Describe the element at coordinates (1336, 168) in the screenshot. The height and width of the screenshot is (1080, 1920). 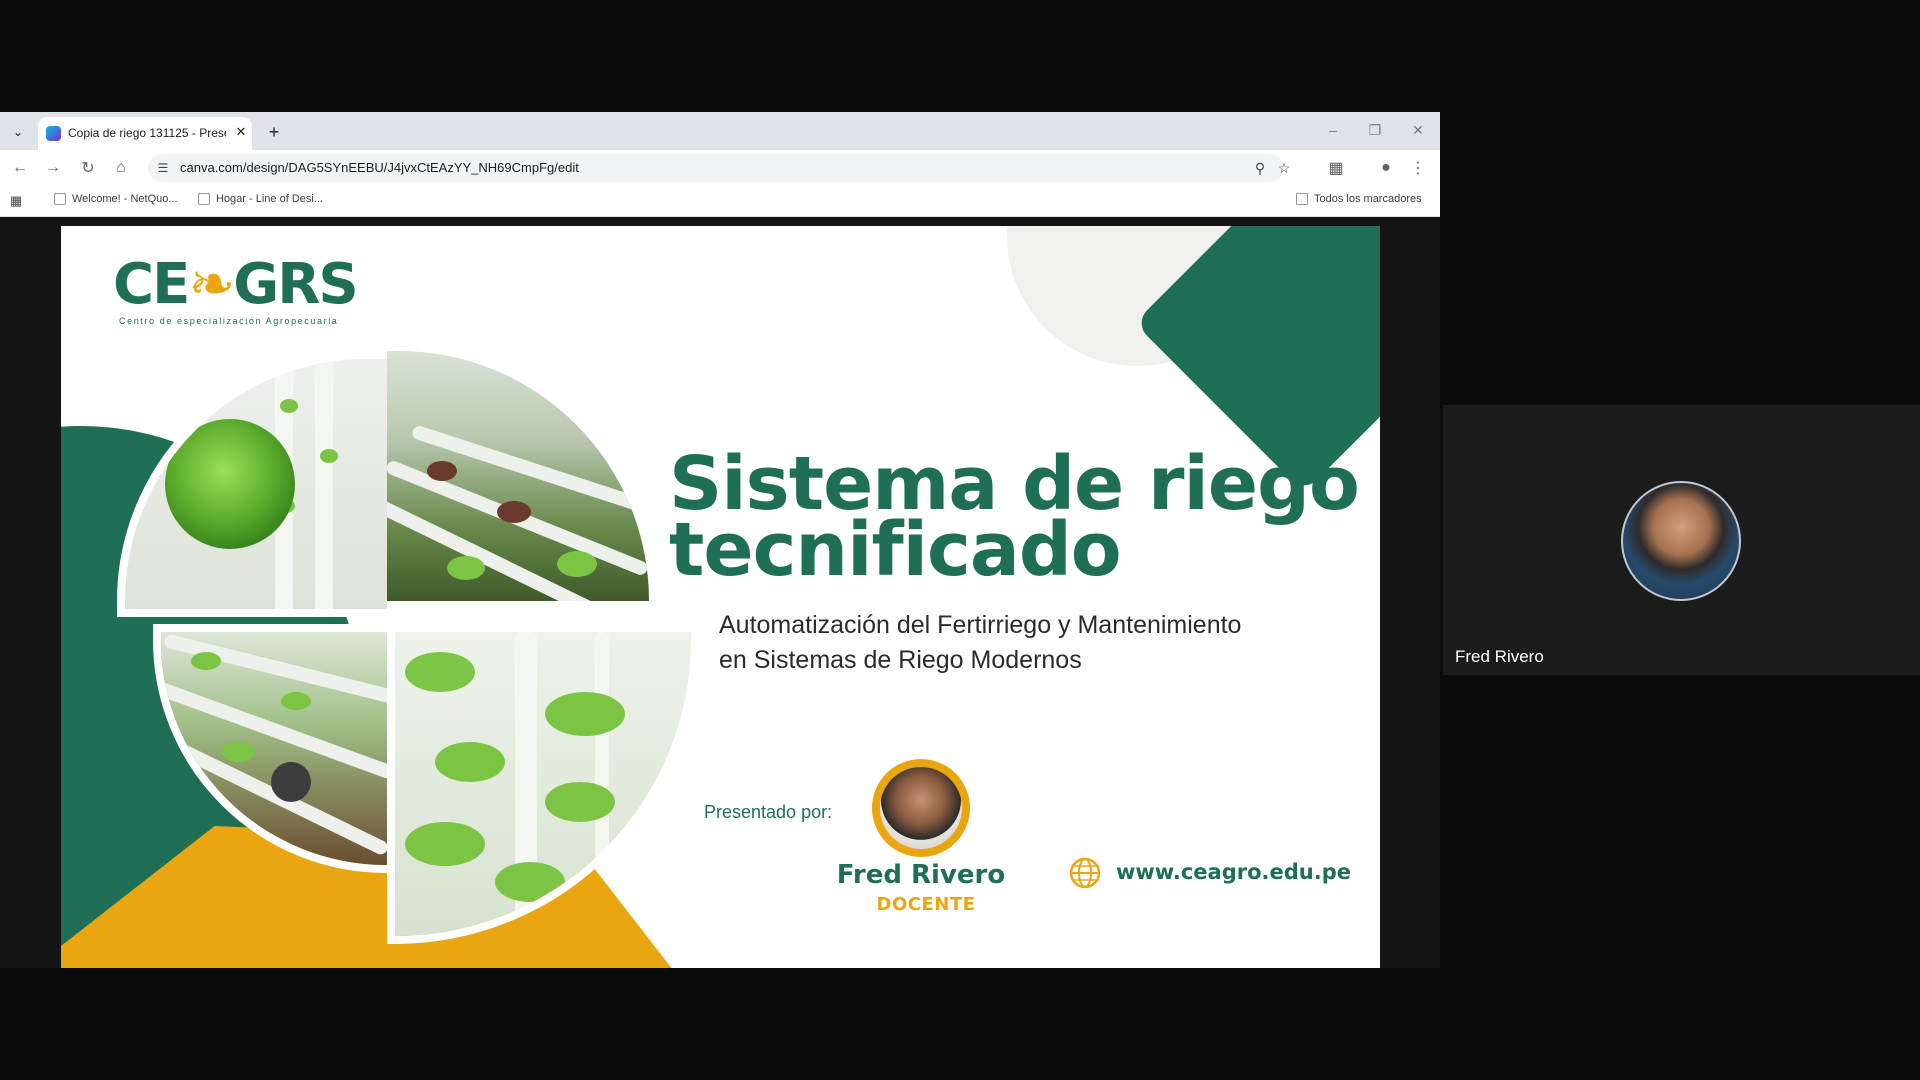
I see `extensions-puzzle-icon: ▦` at that location.